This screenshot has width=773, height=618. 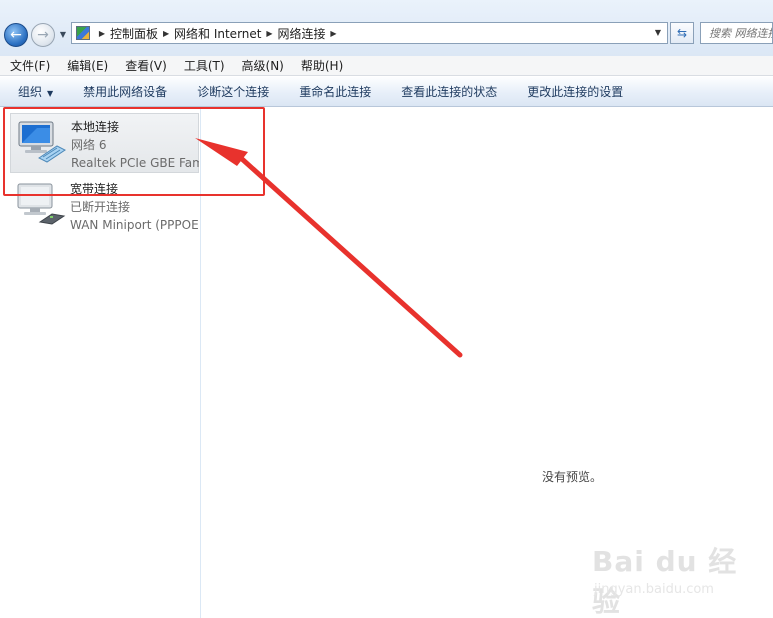 I want to click on search-box, so click(x=736, y=33).